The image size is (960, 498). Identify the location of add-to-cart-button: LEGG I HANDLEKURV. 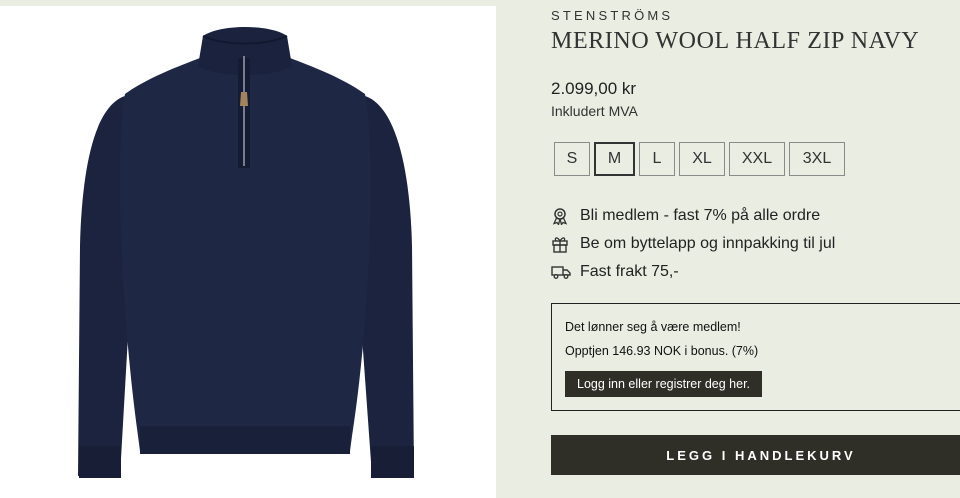
(755, 455).